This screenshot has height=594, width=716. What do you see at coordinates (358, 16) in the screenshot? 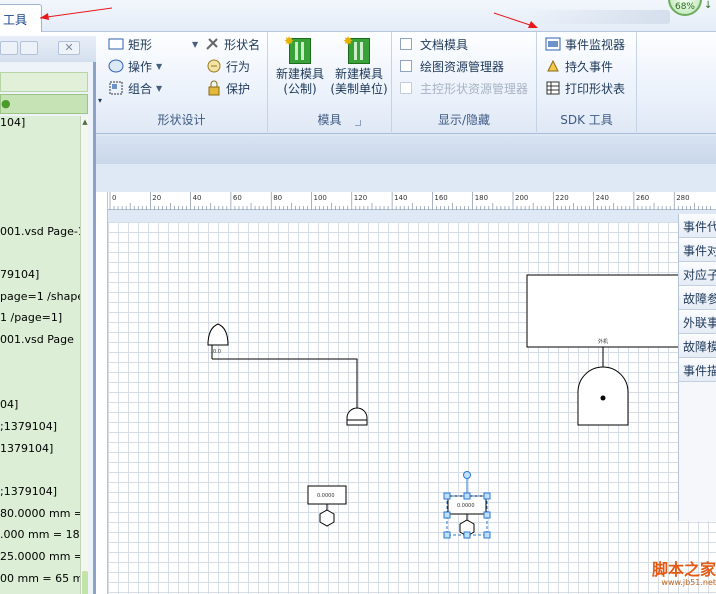
I see `ribbon-tab-strip: 工具 68% ↓` at bounding box center [358, 16].